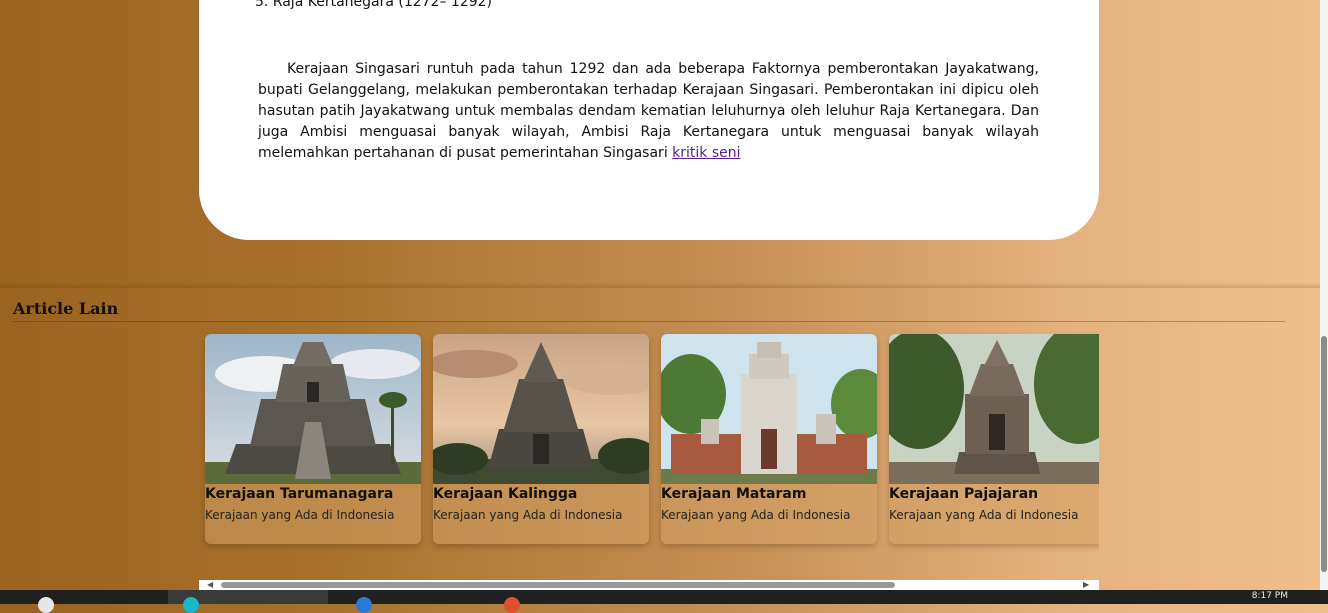  I want to click on title-rule, so click(649, 321).